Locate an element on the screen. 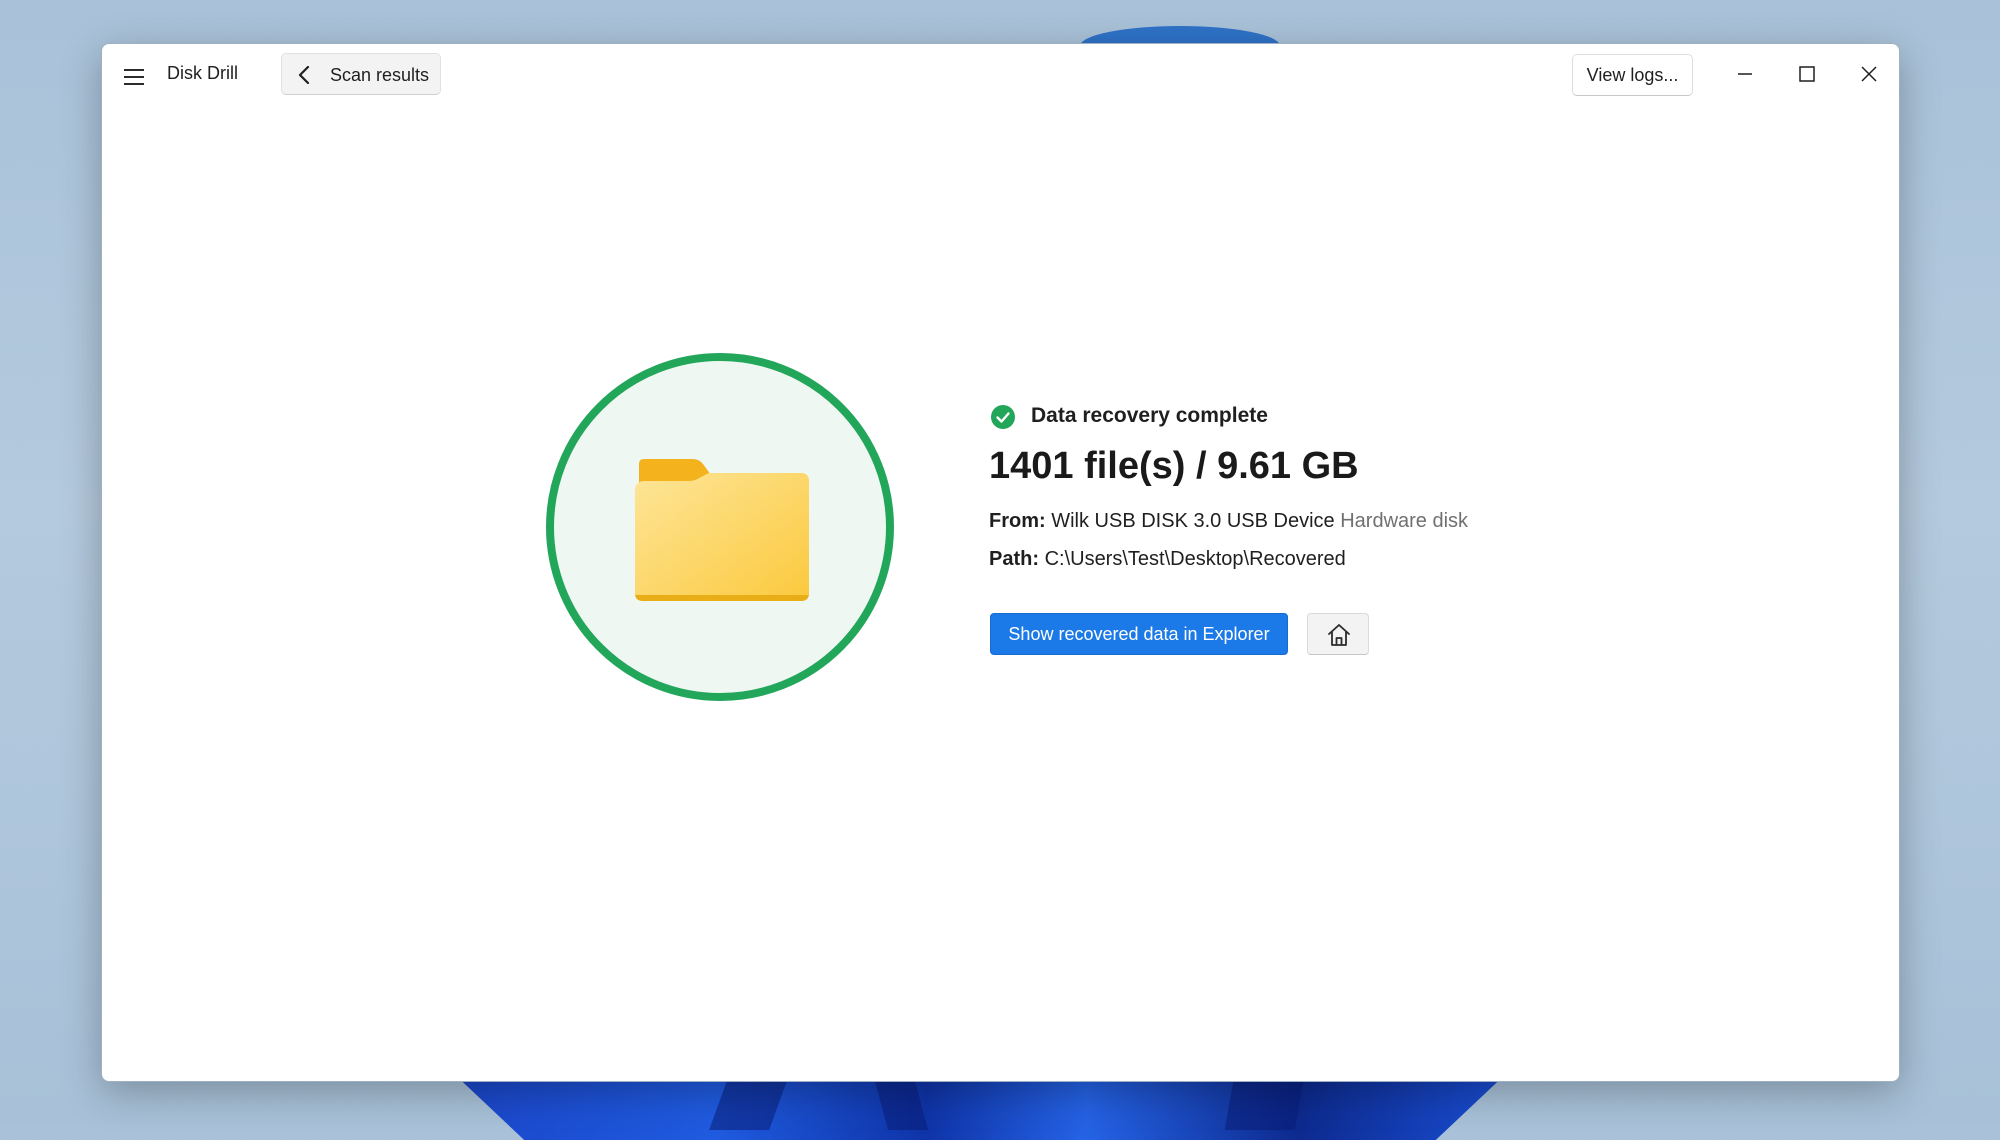 Image resolution: width=2000 pixels, height=1140 pixels. source-type: Hardware disk is located at coordinates (1404, 521).